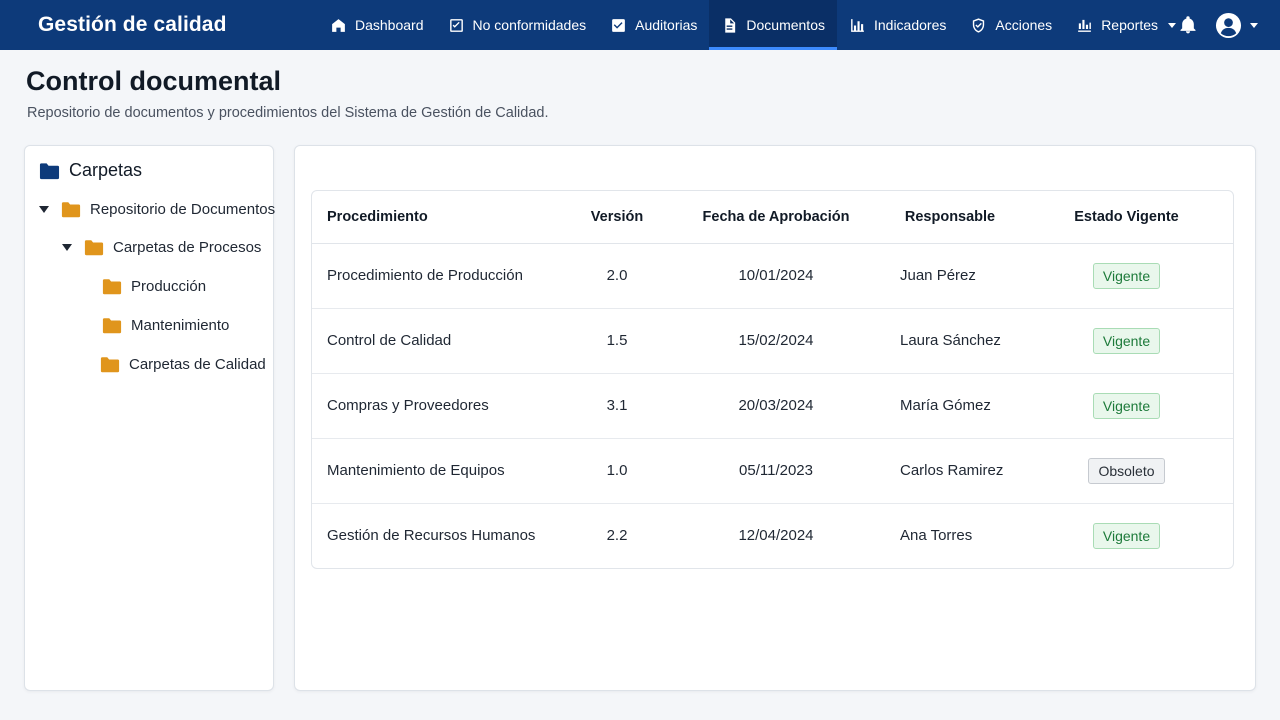 This screenshot has width=1280, height=720. Describe the element at coordinates (776, 217) in the screenshot. I see `column-header-fecha: Fecha de Aprobación` at that location.